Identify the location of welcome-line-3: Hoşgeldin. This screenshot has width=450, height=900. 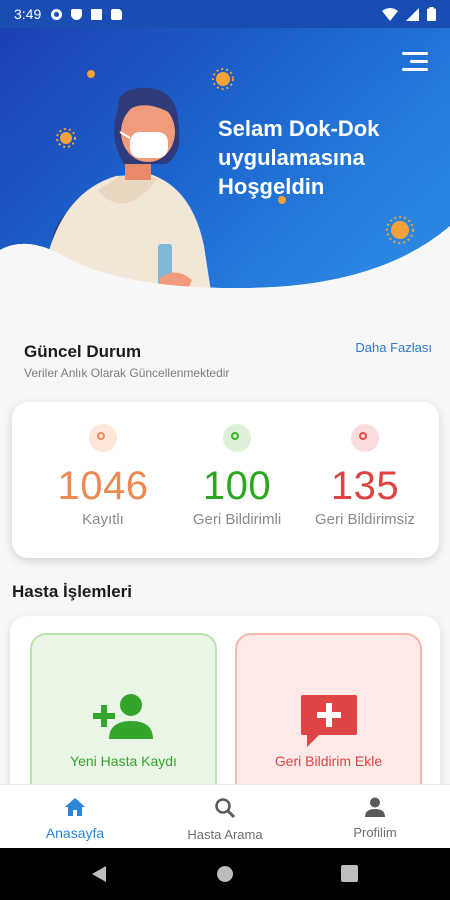
(271, 186).